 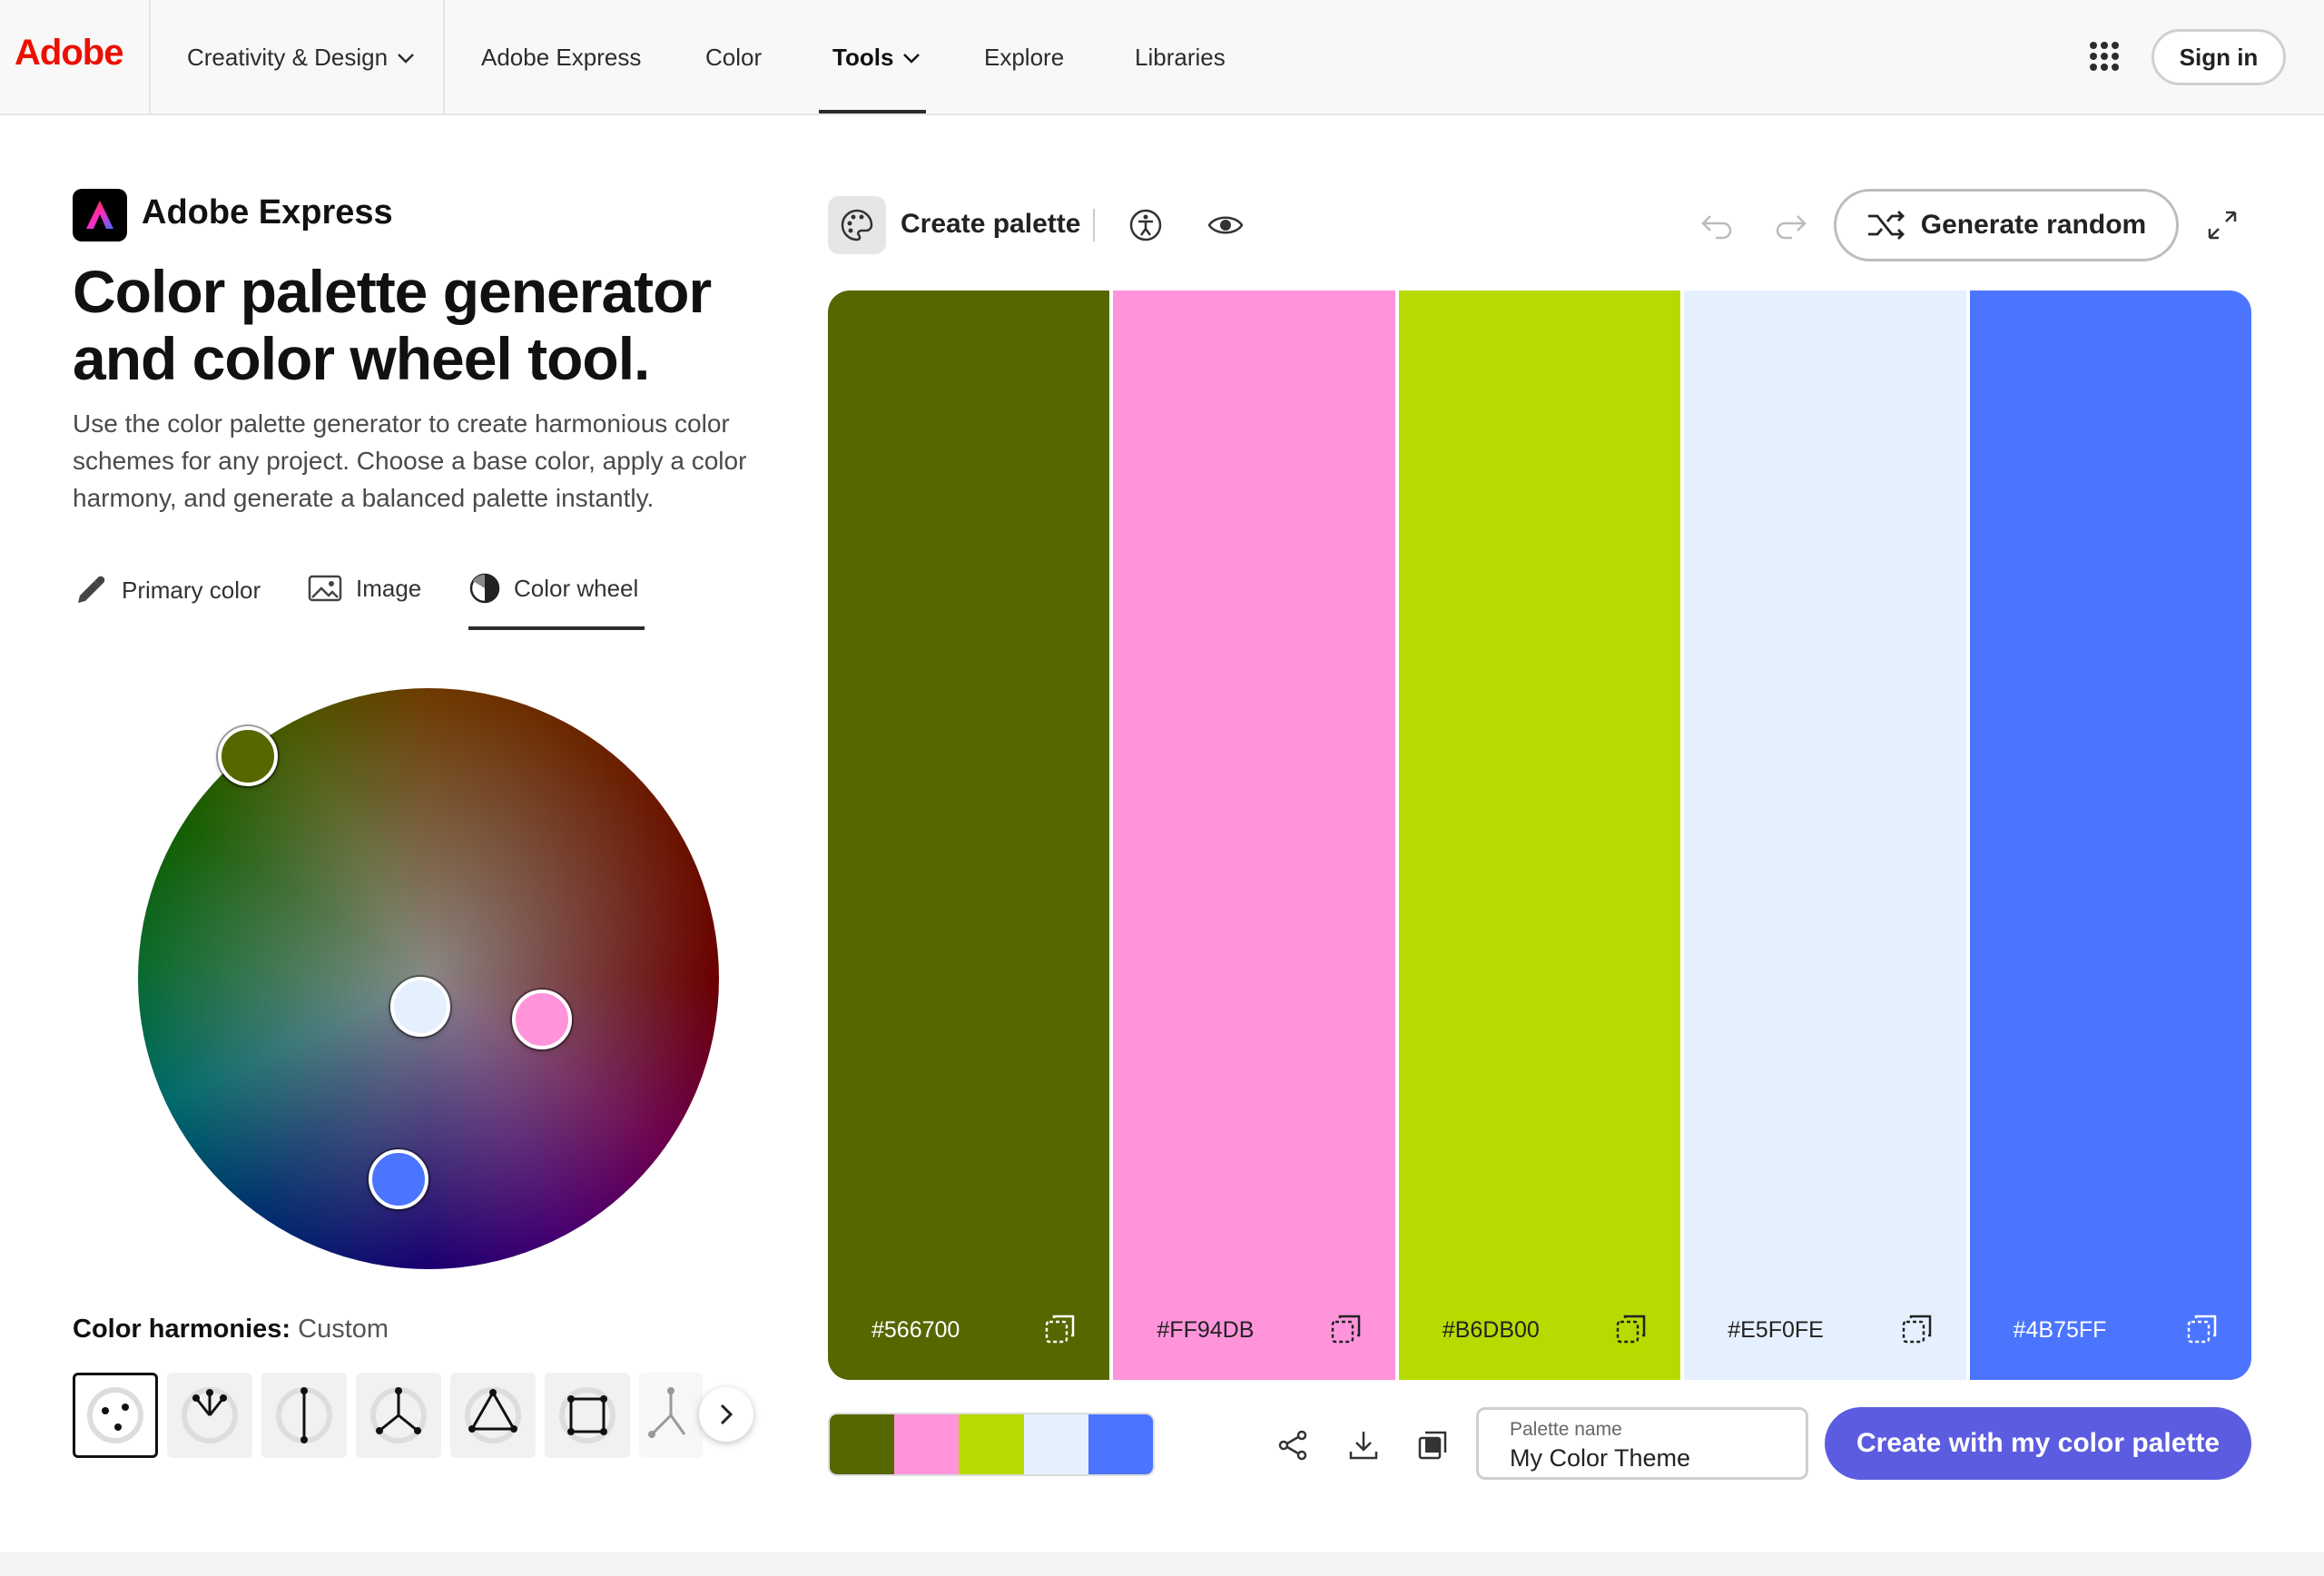 I want to click on harmony-analogous-icon, so click(x=210, y=1415).